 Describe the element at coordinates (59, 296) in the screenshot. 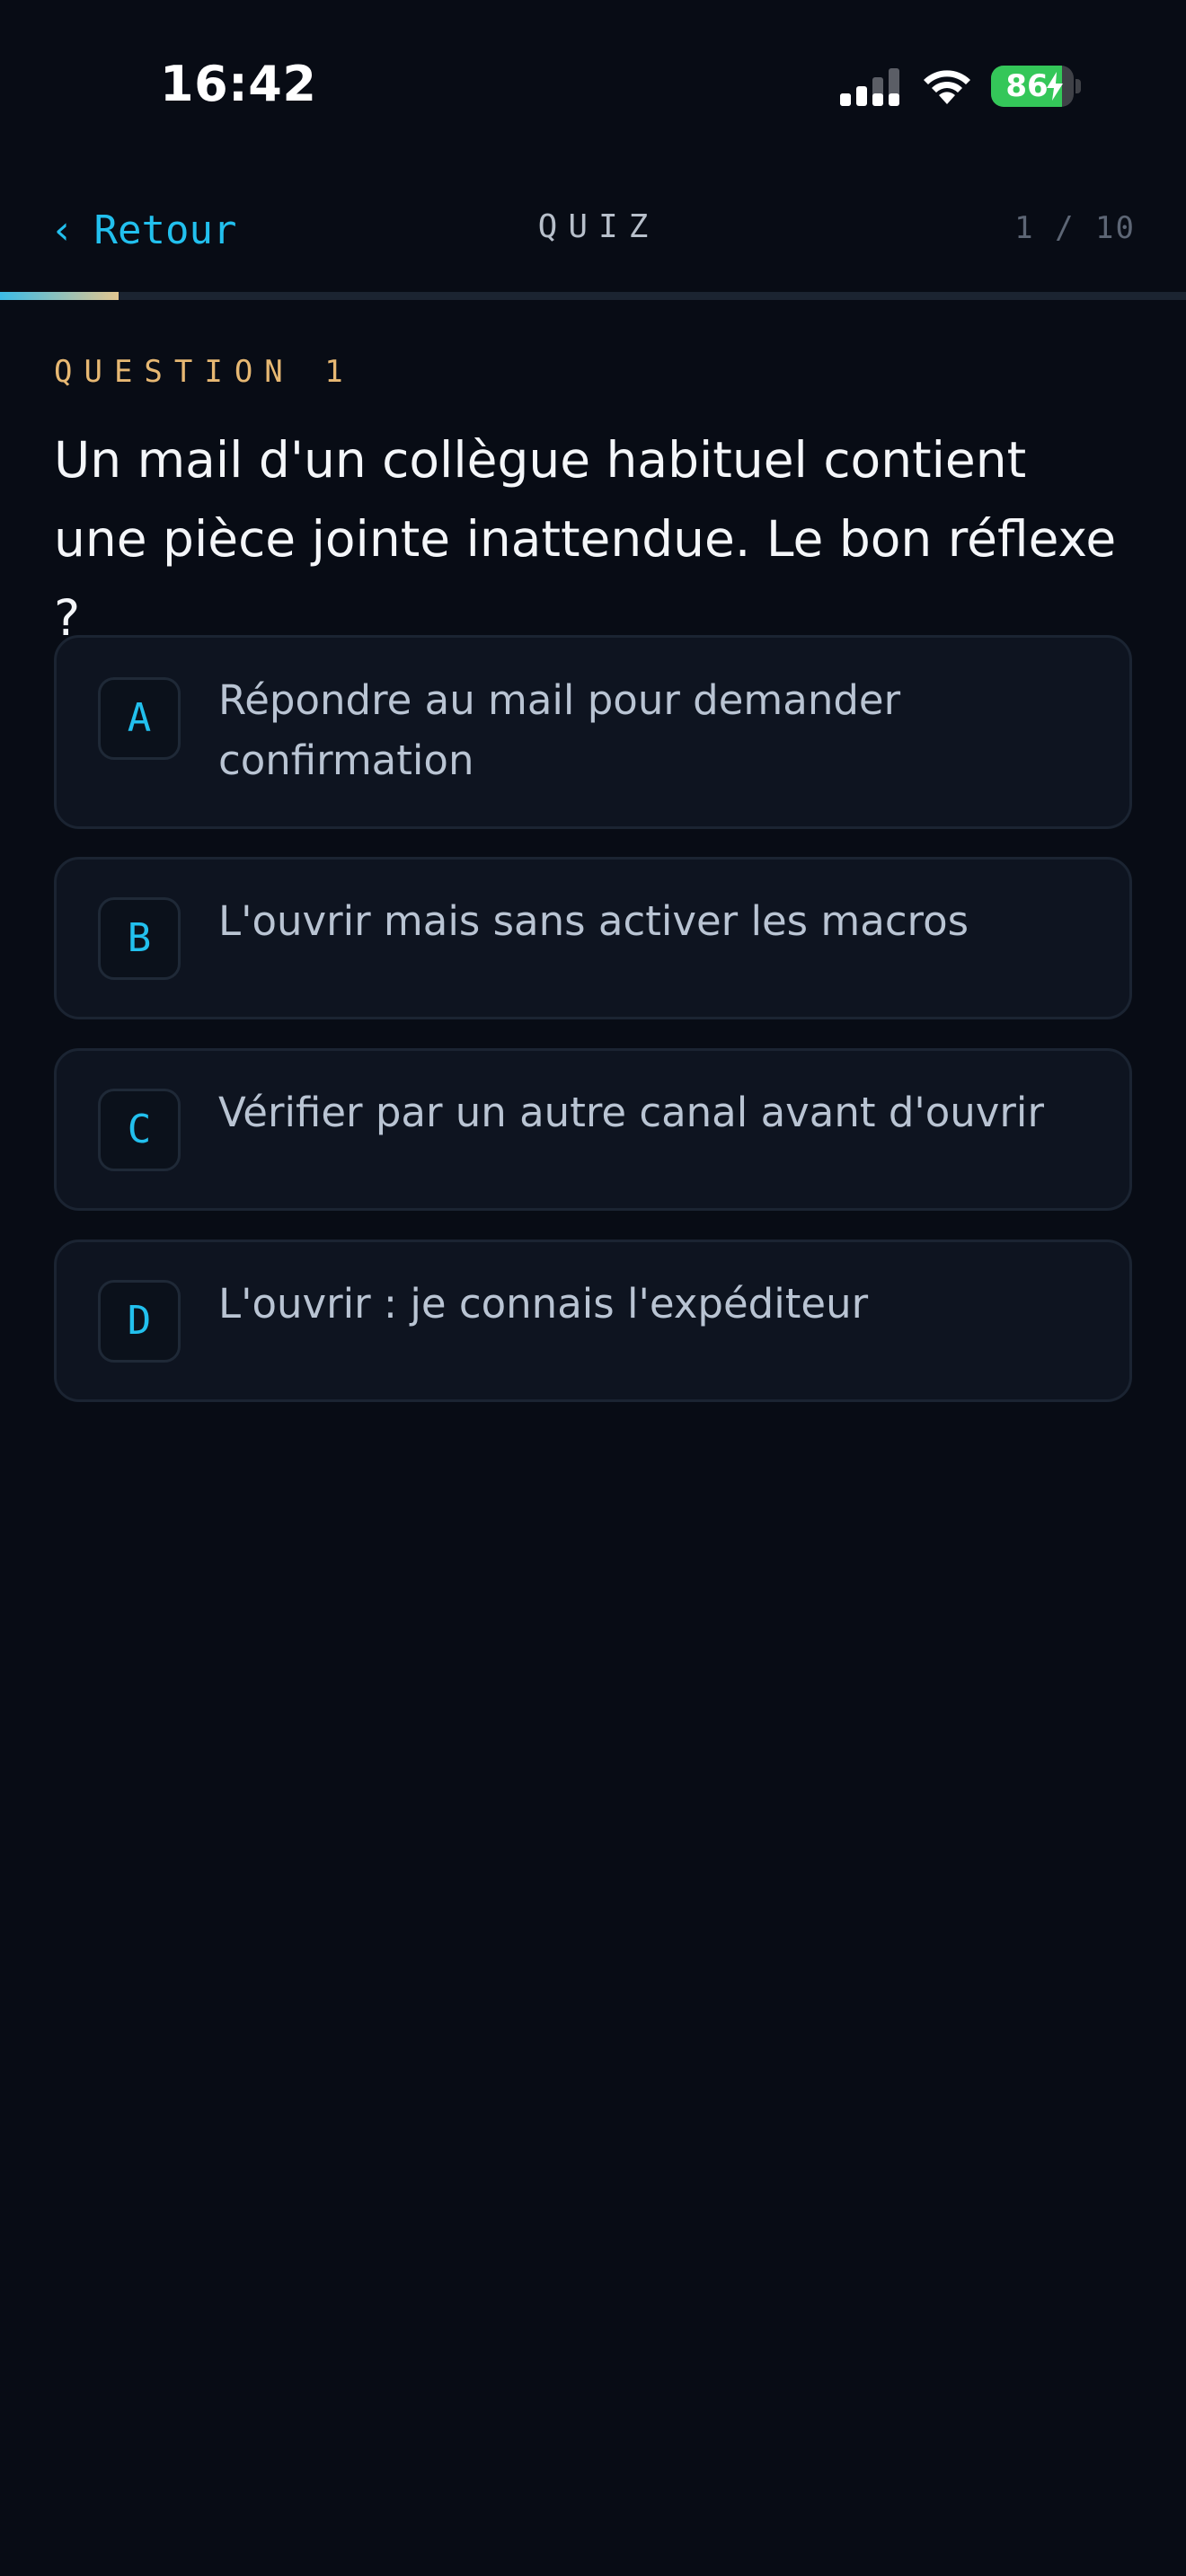

I see `progress-fill` at that location.